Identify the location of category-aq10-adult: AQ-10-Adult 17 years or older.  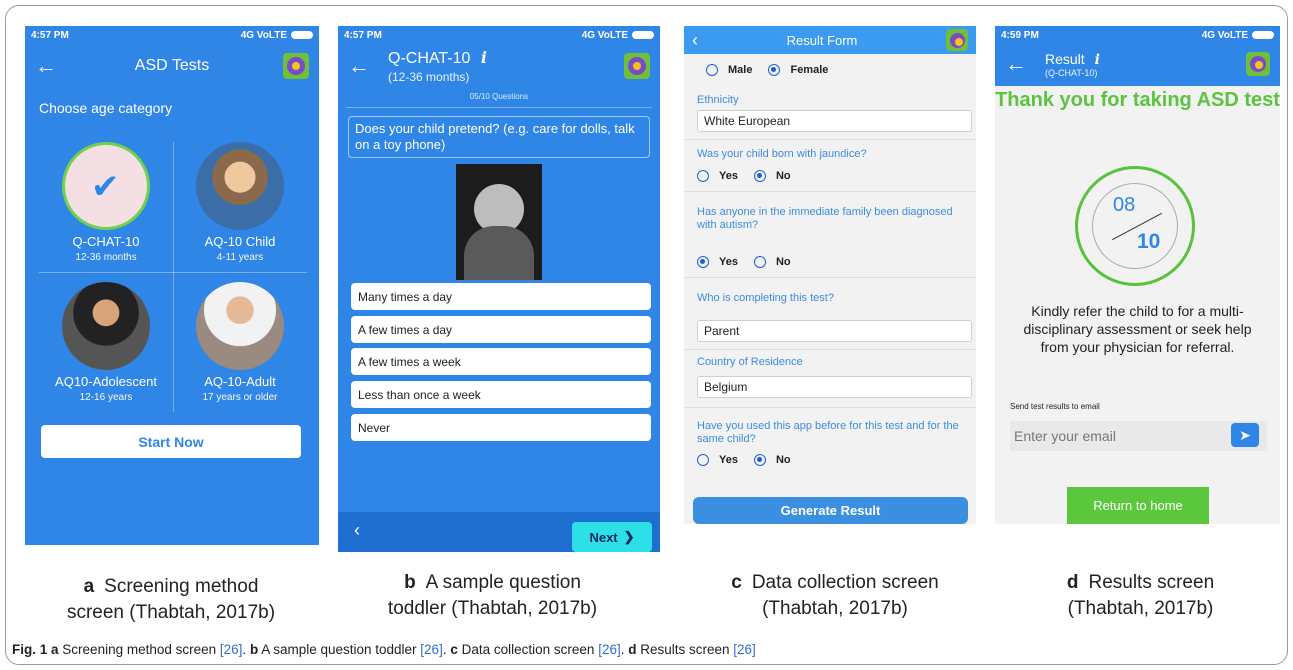
(240, 342).